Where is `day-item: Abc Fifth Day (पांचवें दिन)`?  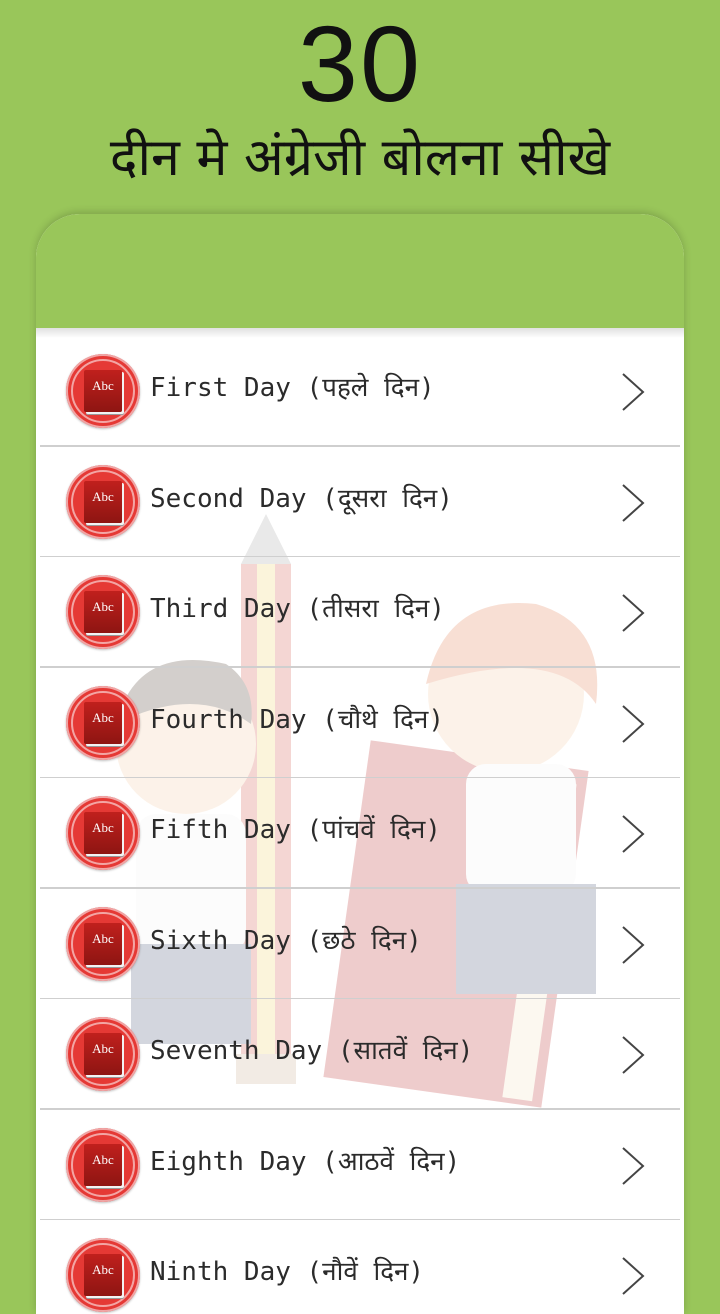 day-item: Abc Fifth Day (पांचवें दिन) is located at coordinates (360, 833).